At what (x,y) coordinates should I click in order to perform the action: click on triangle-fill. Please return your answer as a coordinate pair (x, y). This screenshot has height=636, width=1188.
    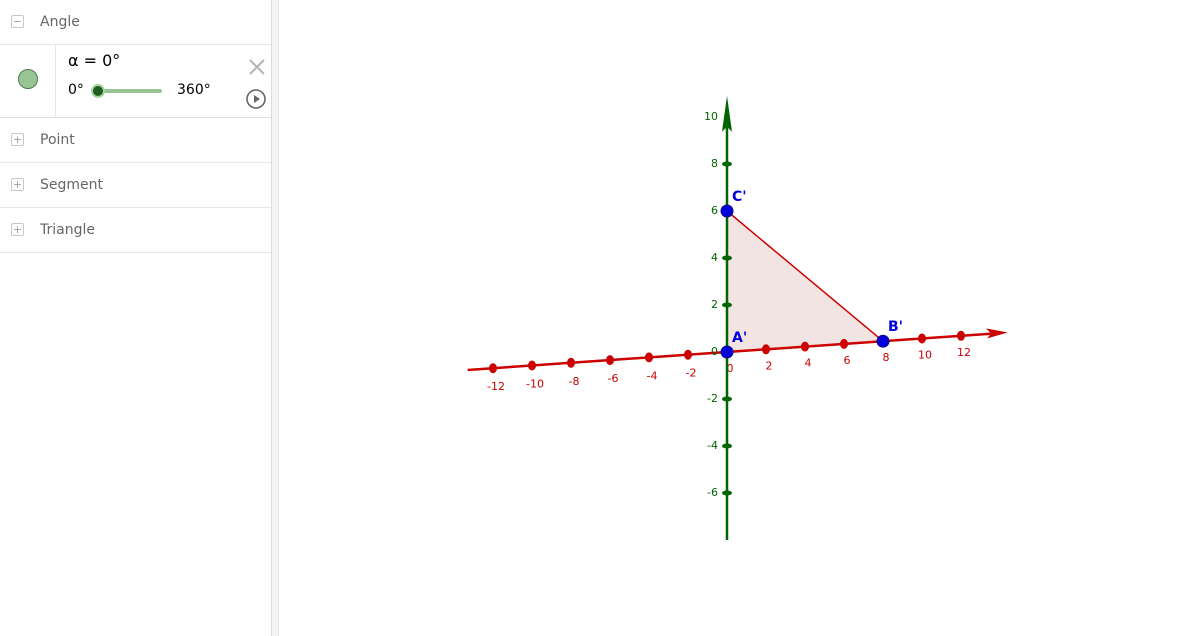
    Looking at the image, I should click on (805, 281).